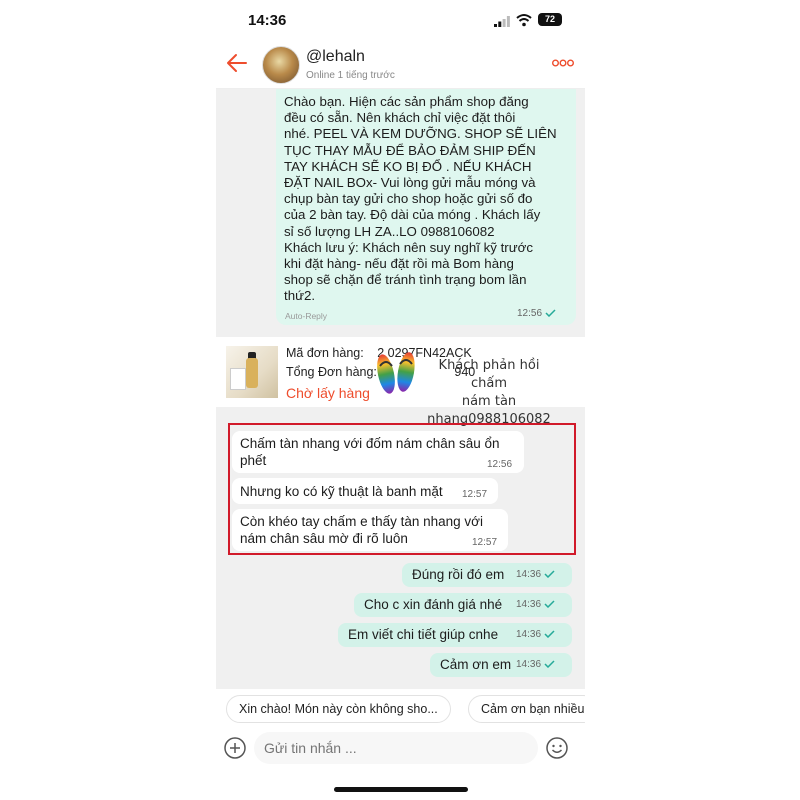 This screenshot has height=800, width=800. Describe the element at coordinates (557, 748) in the screenshot. I see `emoji-icon` at that location.